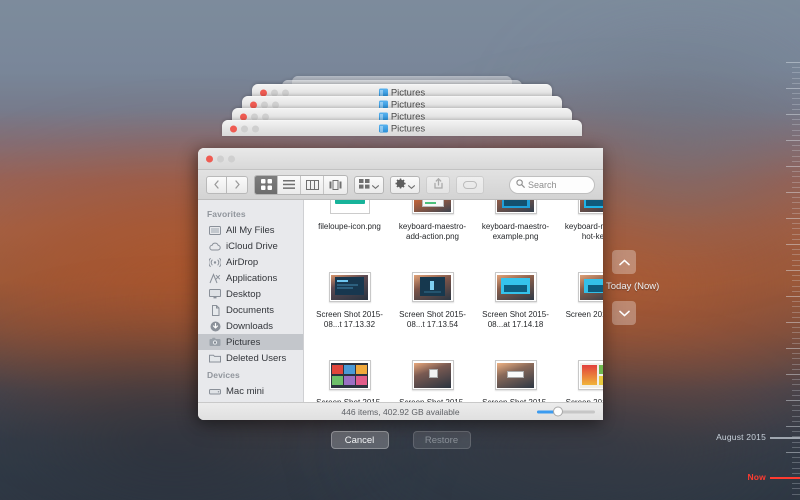  What do you see at coordinates (515, 232) in the screenshot?
I see `file-item: keyboard-maestro-example.png` at bounding box center [515, 232].